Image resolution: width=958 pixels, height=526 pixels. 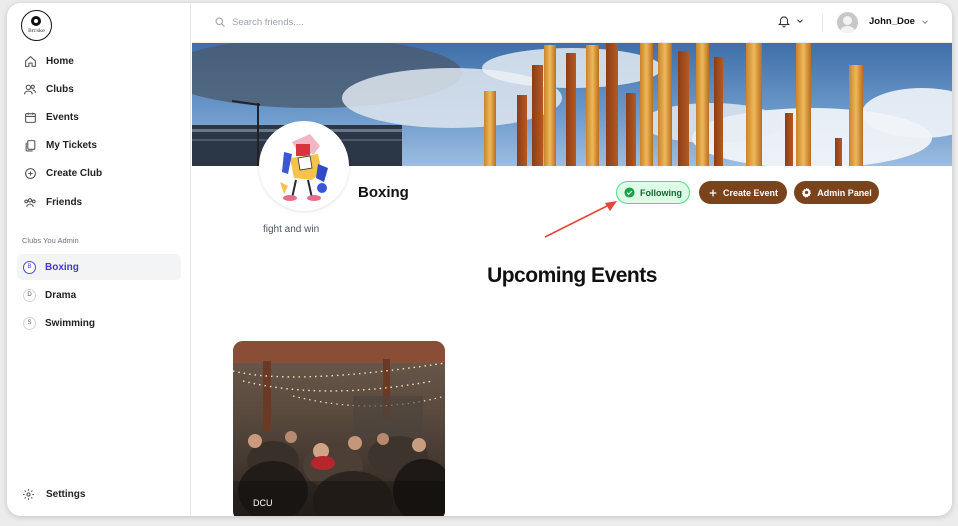 What do you see at coordinates (99, 145) in the screenshot?
I see `sidebar-item-my-tickets: My Tickets` at bounding box center [99, 145].